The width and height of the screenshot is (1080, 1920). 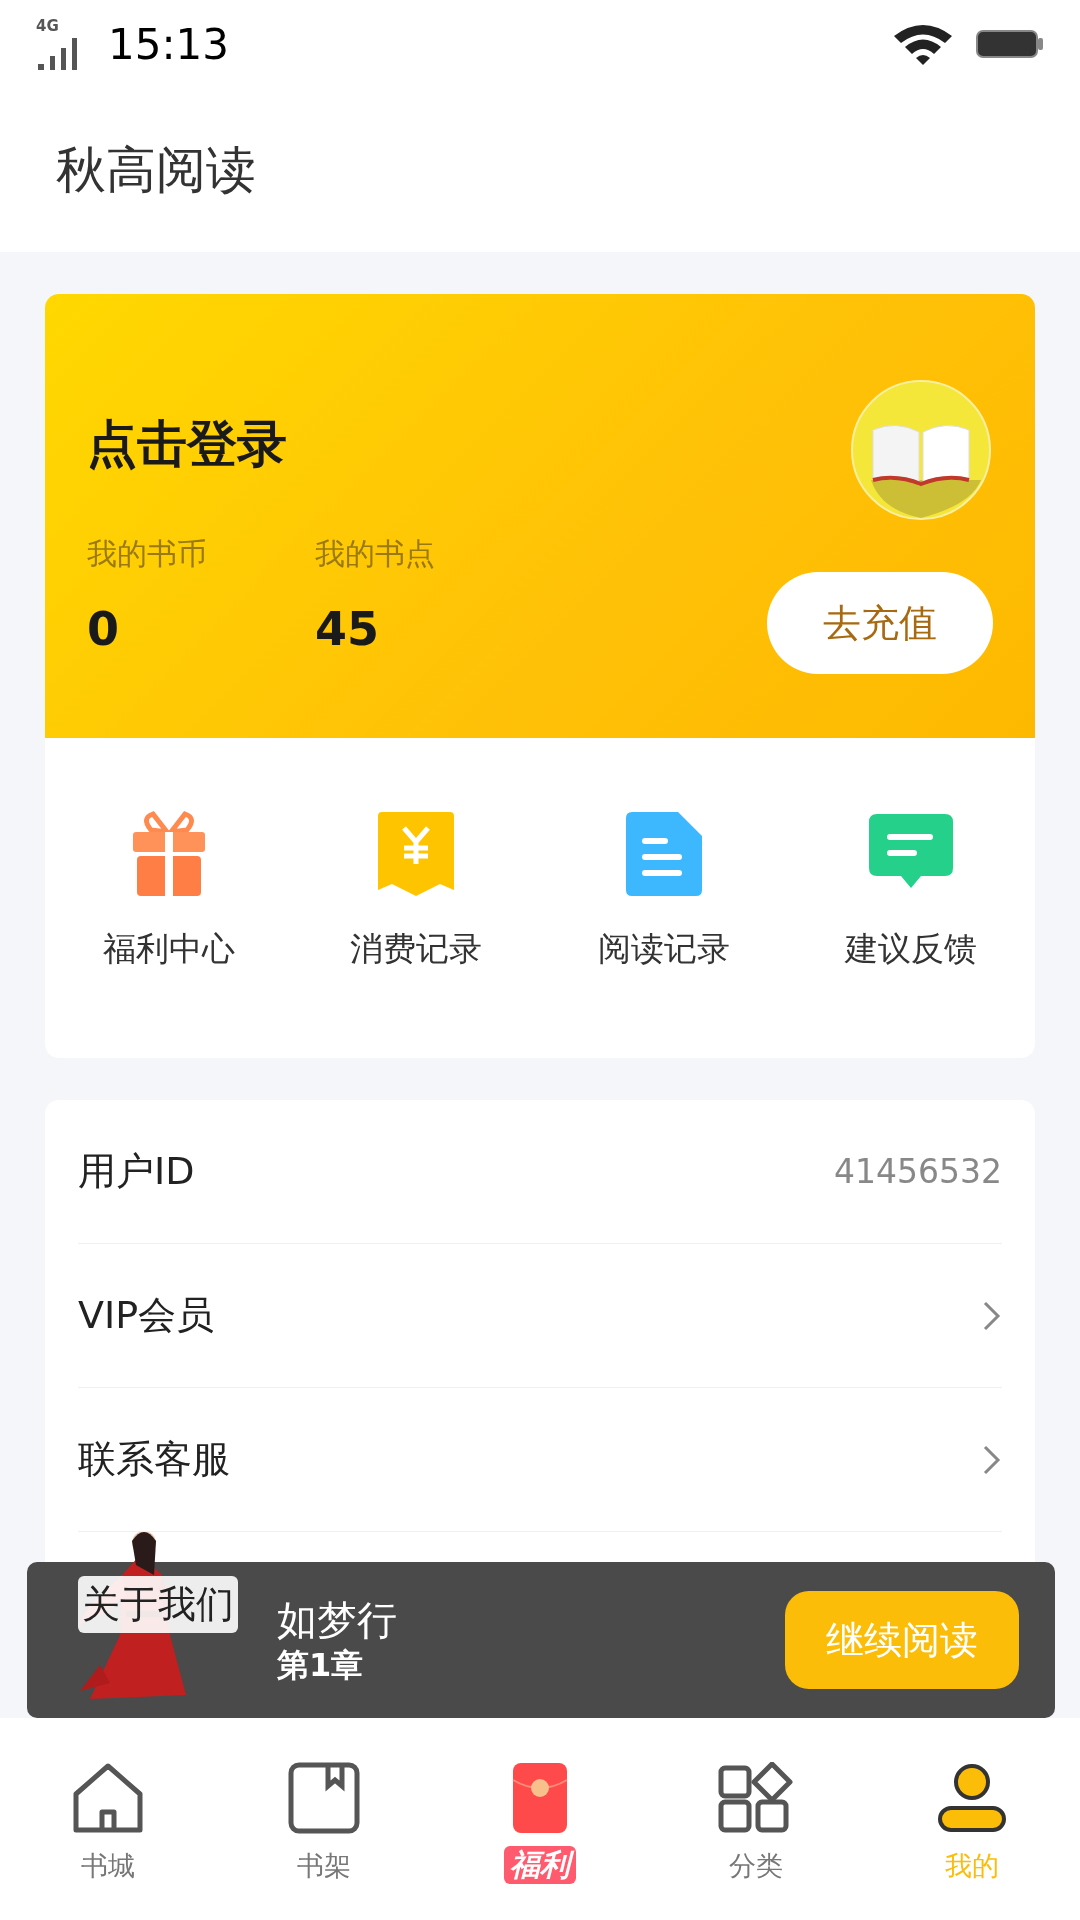 What do you see at coordinates (324, 1798) in the screenshot?
I see `bookmark-box-icon` at bounding box center [324, 1798].